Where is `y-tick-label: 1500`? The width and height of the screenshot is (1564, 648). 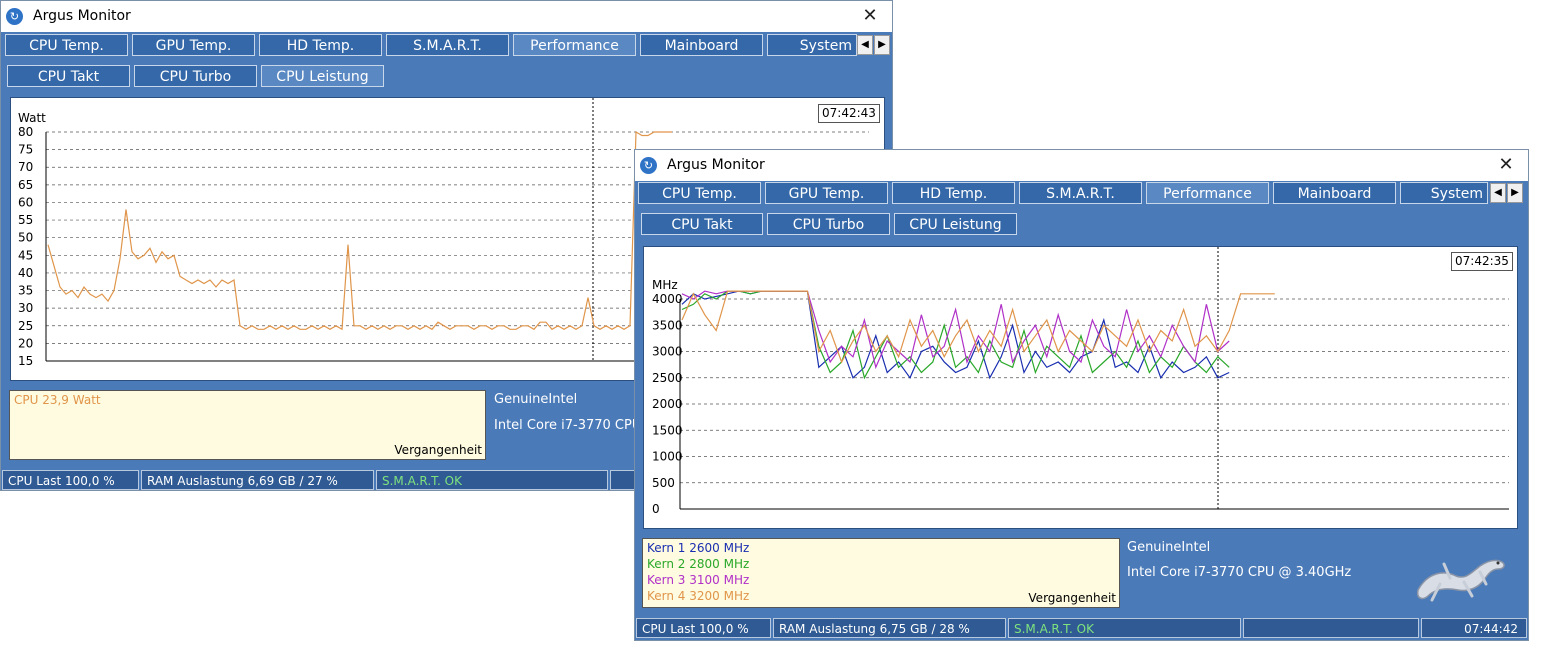
y-tick-label: 1500 is located at coordinates (667, 430).